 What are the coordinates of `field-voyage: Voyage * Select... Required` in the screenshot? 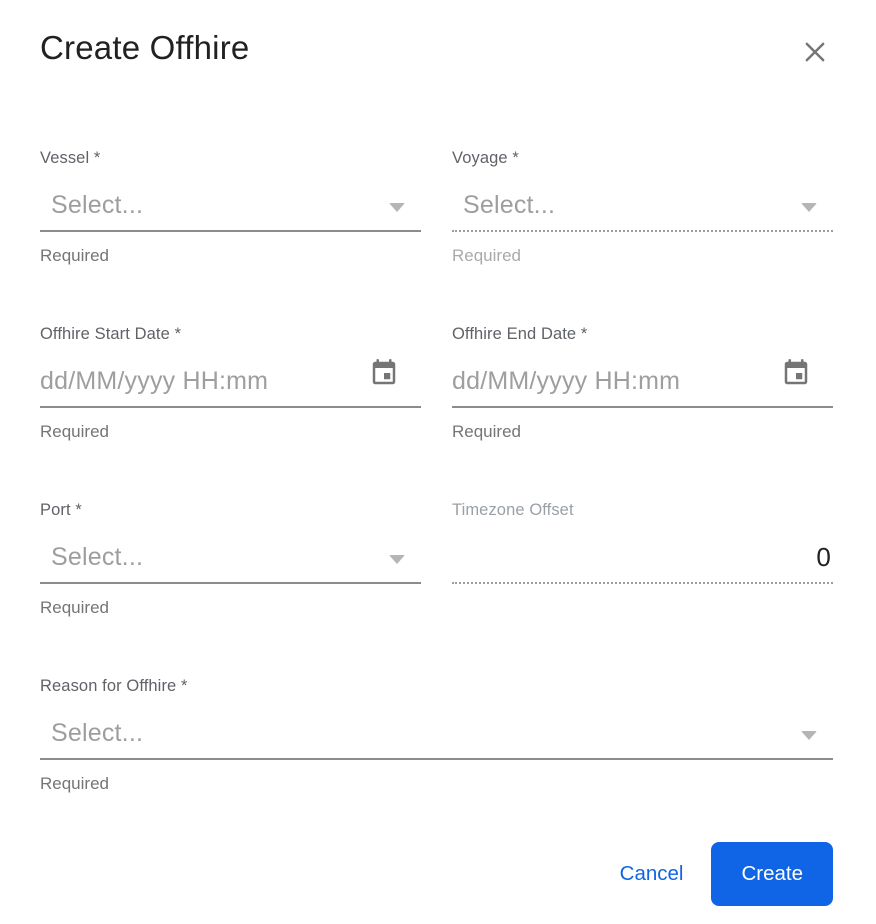 It's located at (642, 207).